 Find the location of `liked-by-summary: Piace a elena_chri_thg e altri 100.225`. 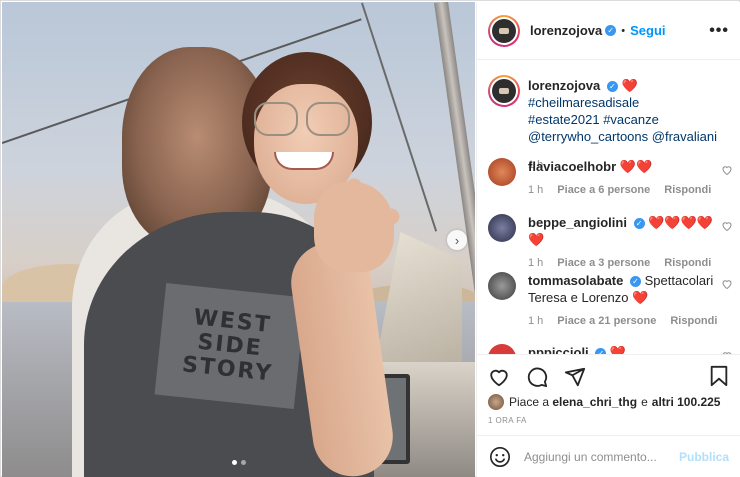

liked-by-summary: Piace a elena_chri_thg e altri 100.225 is located at coordinates (604, 402).